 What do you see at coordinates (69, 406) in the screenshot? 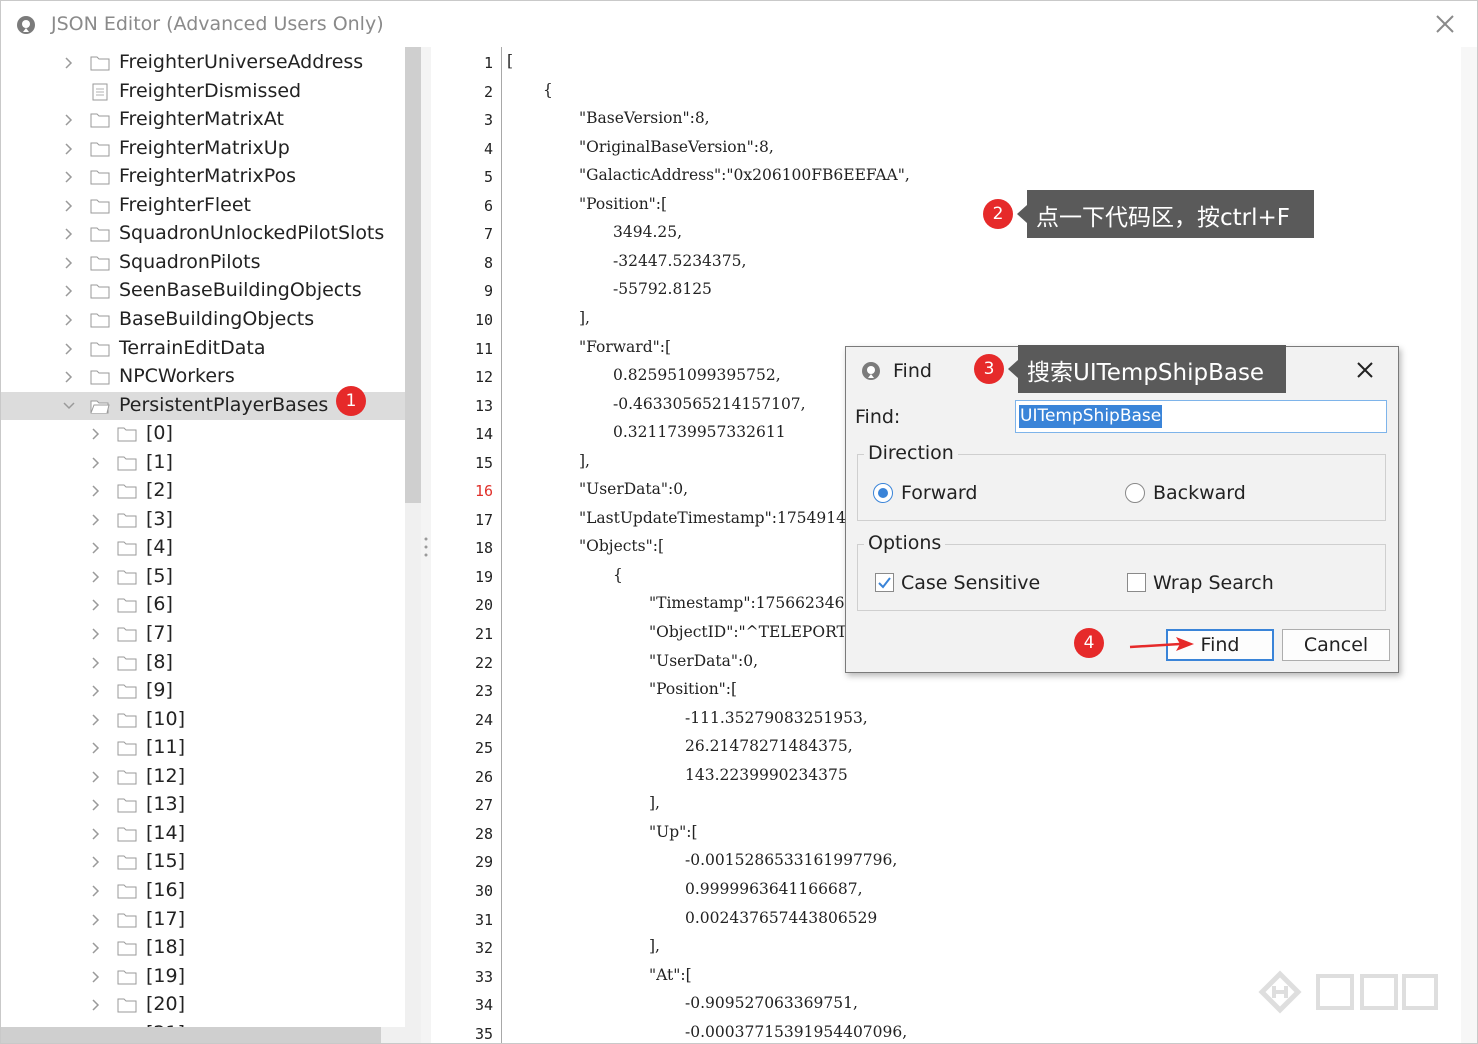
I see `chevron-down-icon` at bounding box center [69, 406].